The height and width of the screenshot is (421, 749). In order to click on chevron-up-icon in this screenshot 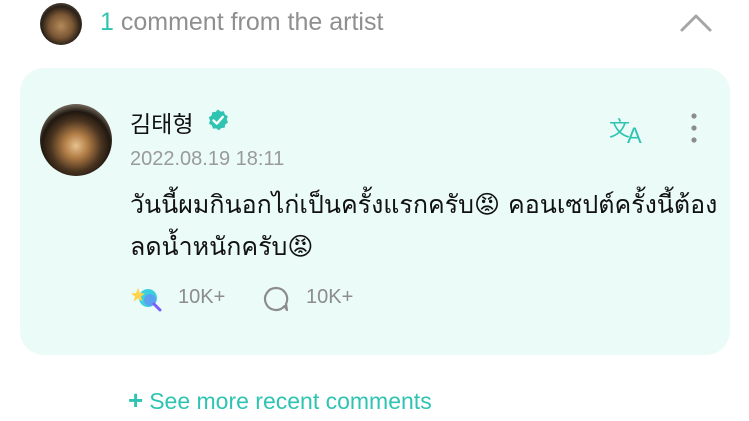, I will do `click(696, 23)`.